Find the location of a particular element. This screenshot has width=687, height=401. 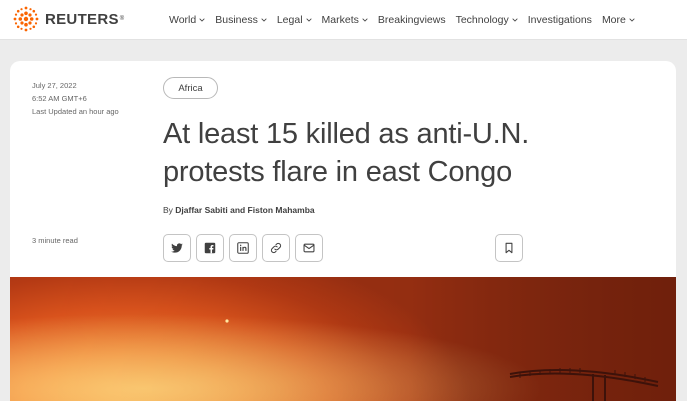

nav-item-technology: Technology is located at coordinates (487, 20).